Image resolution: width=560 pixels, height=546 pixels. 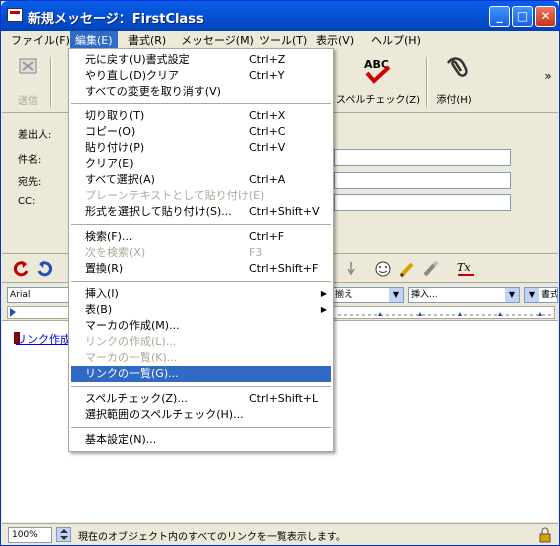 I want to click on clear-format-icon: Tx, so click(x=467, y=269).